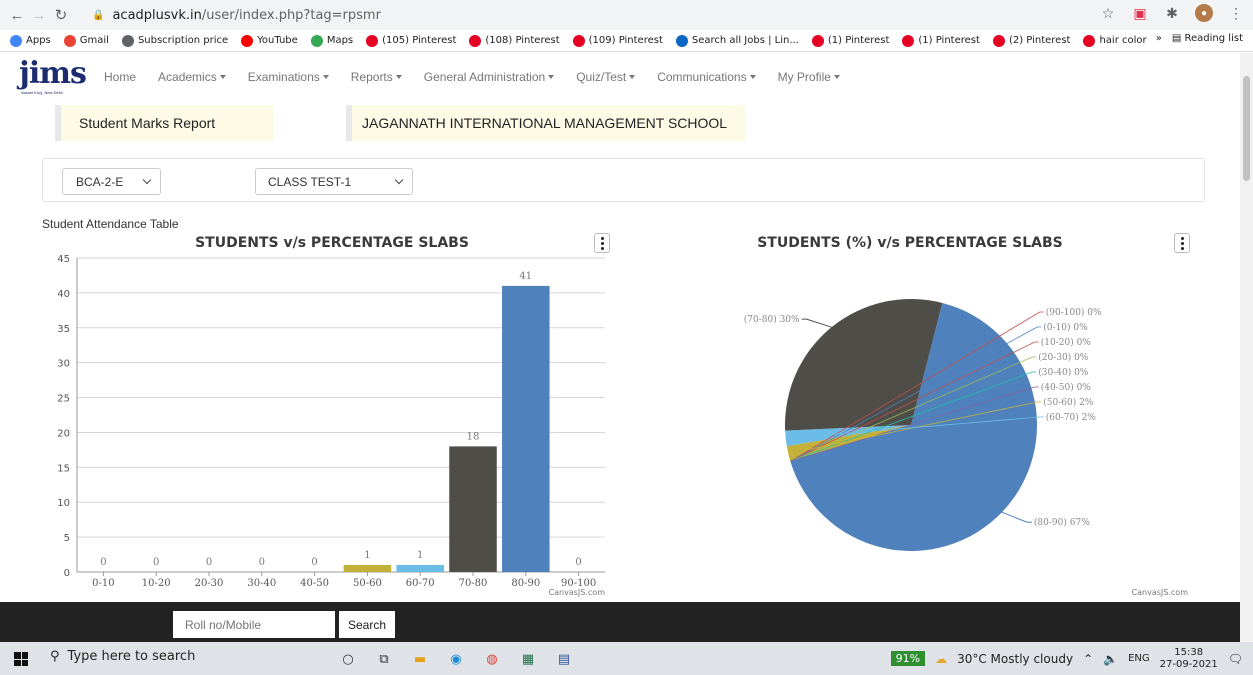 This screenshot has width=1253, height=675. I want to click on bookmarks-end: » ▤ Reading list, so click(1199, 38).